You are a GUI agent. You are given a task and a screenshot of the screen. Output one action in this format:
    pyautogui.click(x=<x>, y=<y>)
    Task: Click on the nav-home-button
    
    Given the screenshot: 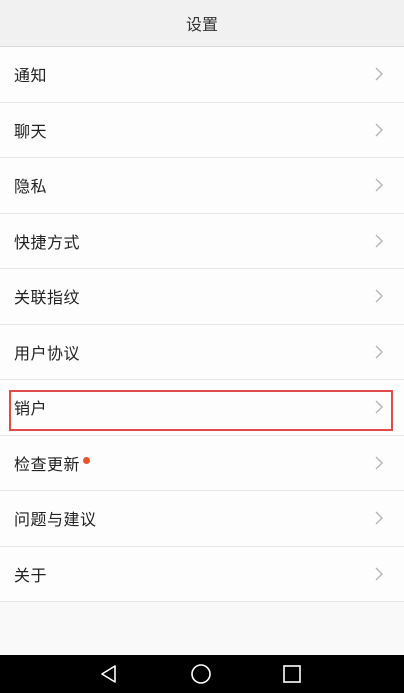 What is the action you would take?
    pyautogui.click(x=201, y=674)
    